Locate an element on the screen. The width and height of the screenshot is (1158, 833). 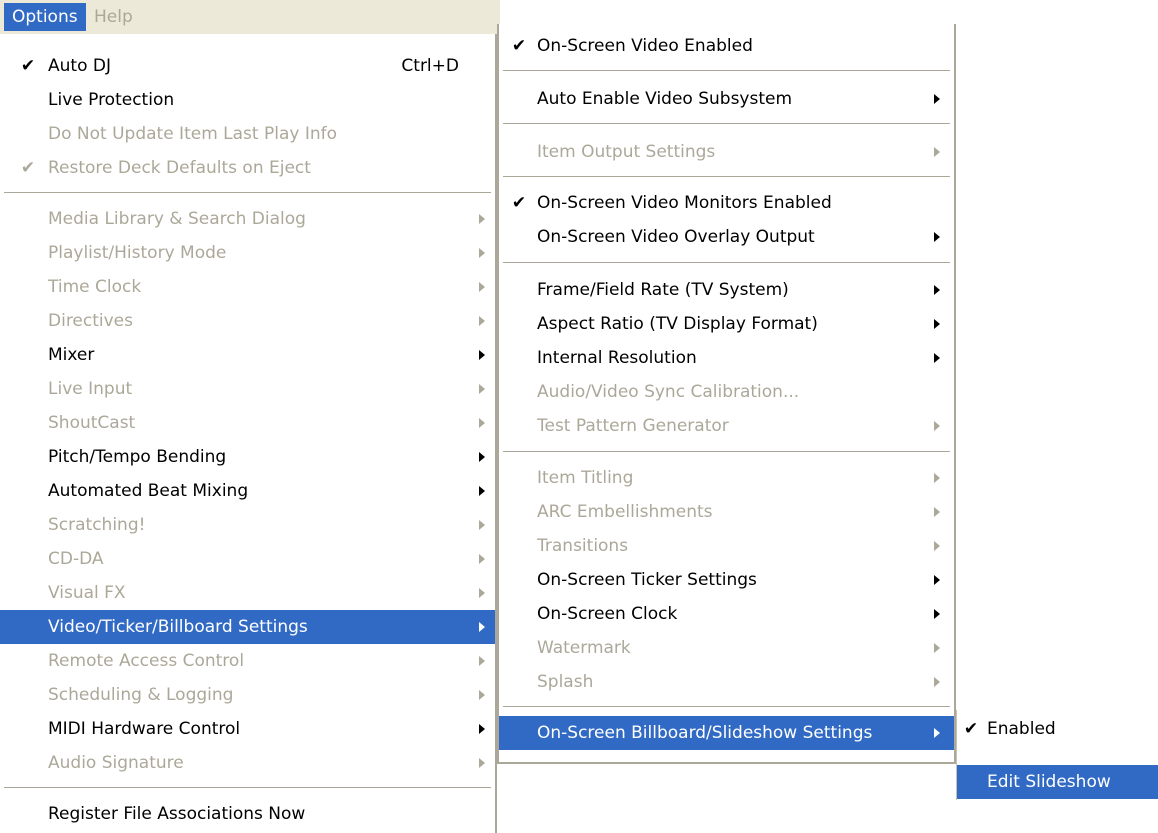
menu-item-pitch-tempo: Pitch/Tempo Bending is located at coordinates (247, 457).